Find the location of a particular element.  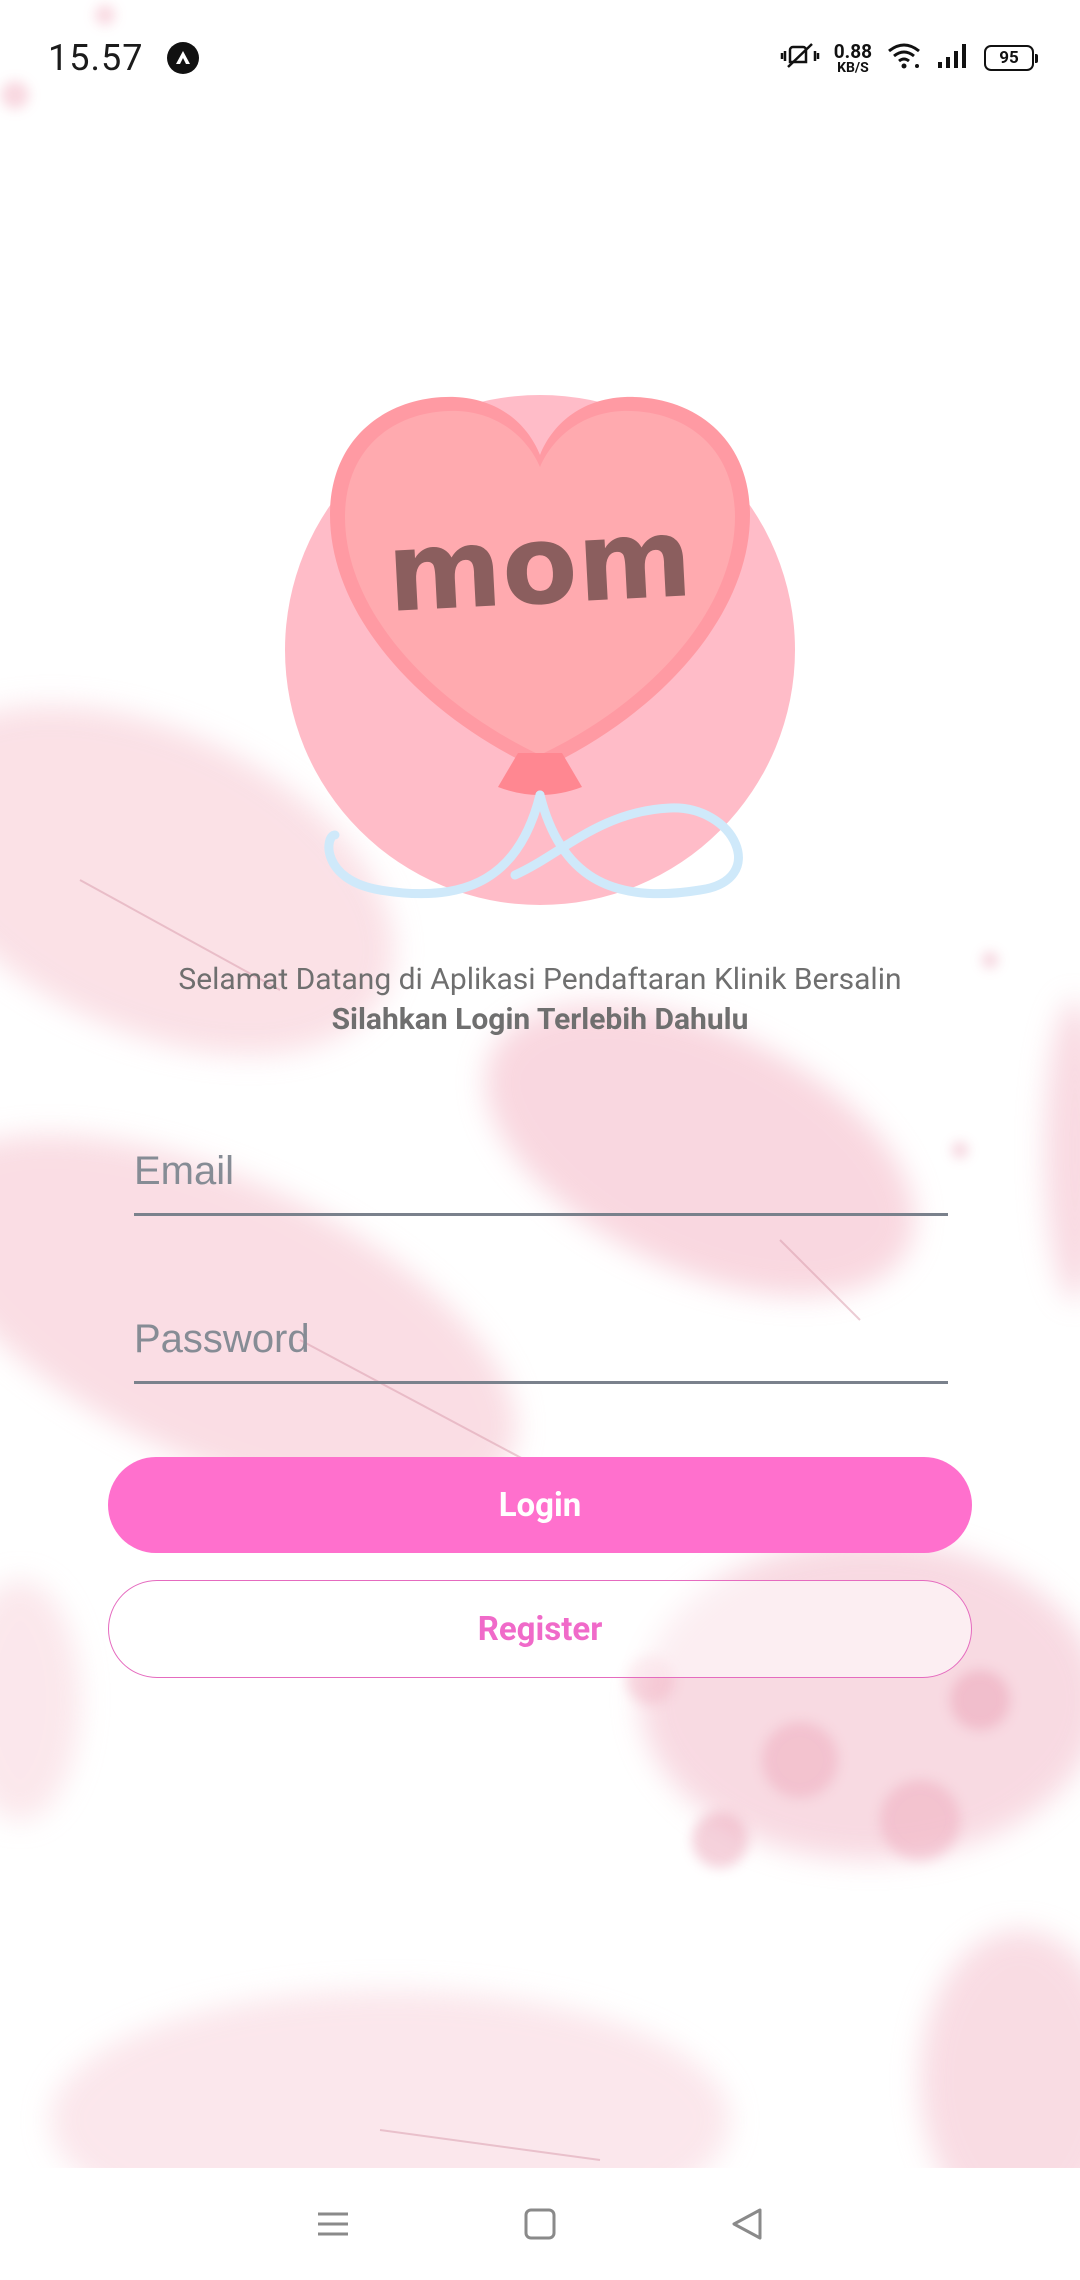

network-speed: 0.88 KB/S is located at coordinates (852, 57).